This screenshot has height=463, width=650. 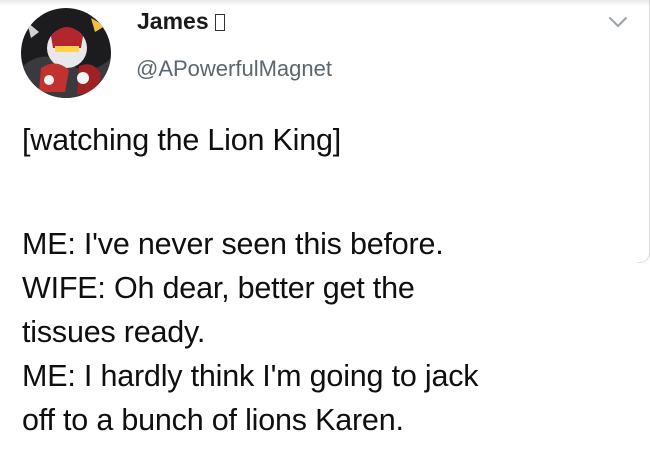 I want to click on avatar, so click(x=66, y=53).